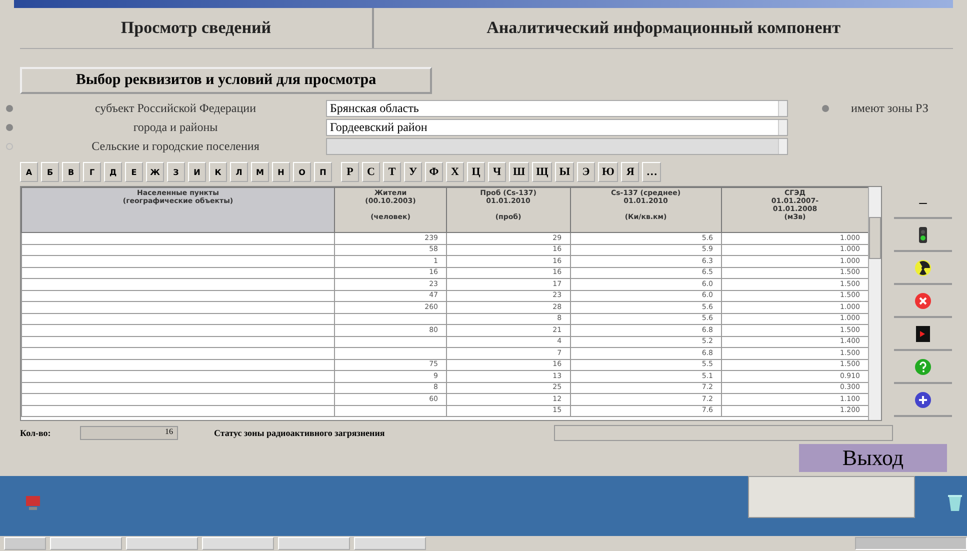 This screenshot has width=967, height=551. I want to click on letter-button: Я, so click(630, 172).